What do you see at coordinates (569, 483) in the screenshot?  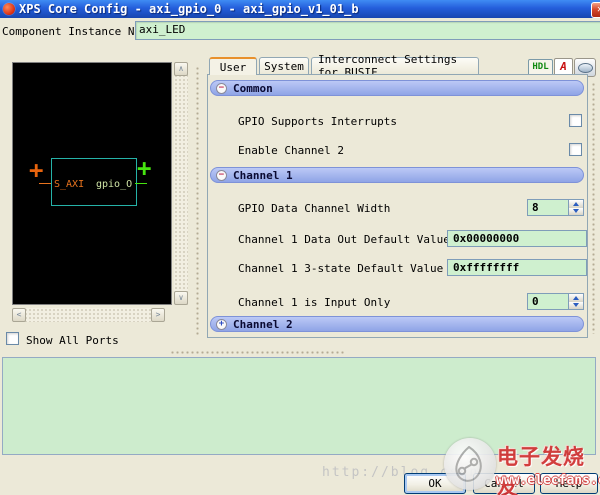 I see `help-button: Help` at bounding box center [569, 483].